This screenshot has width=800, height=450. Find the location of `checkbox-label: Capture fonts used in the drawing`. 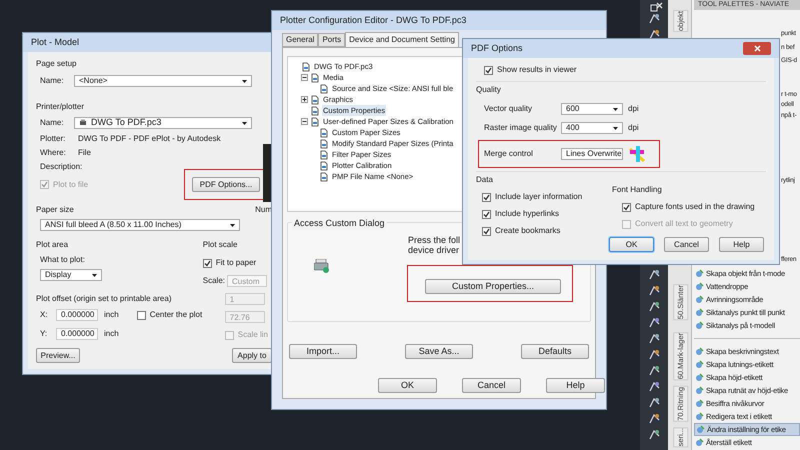

checkbox-label: Capture fonts used in the drawing is located at coordinates (695, 207).